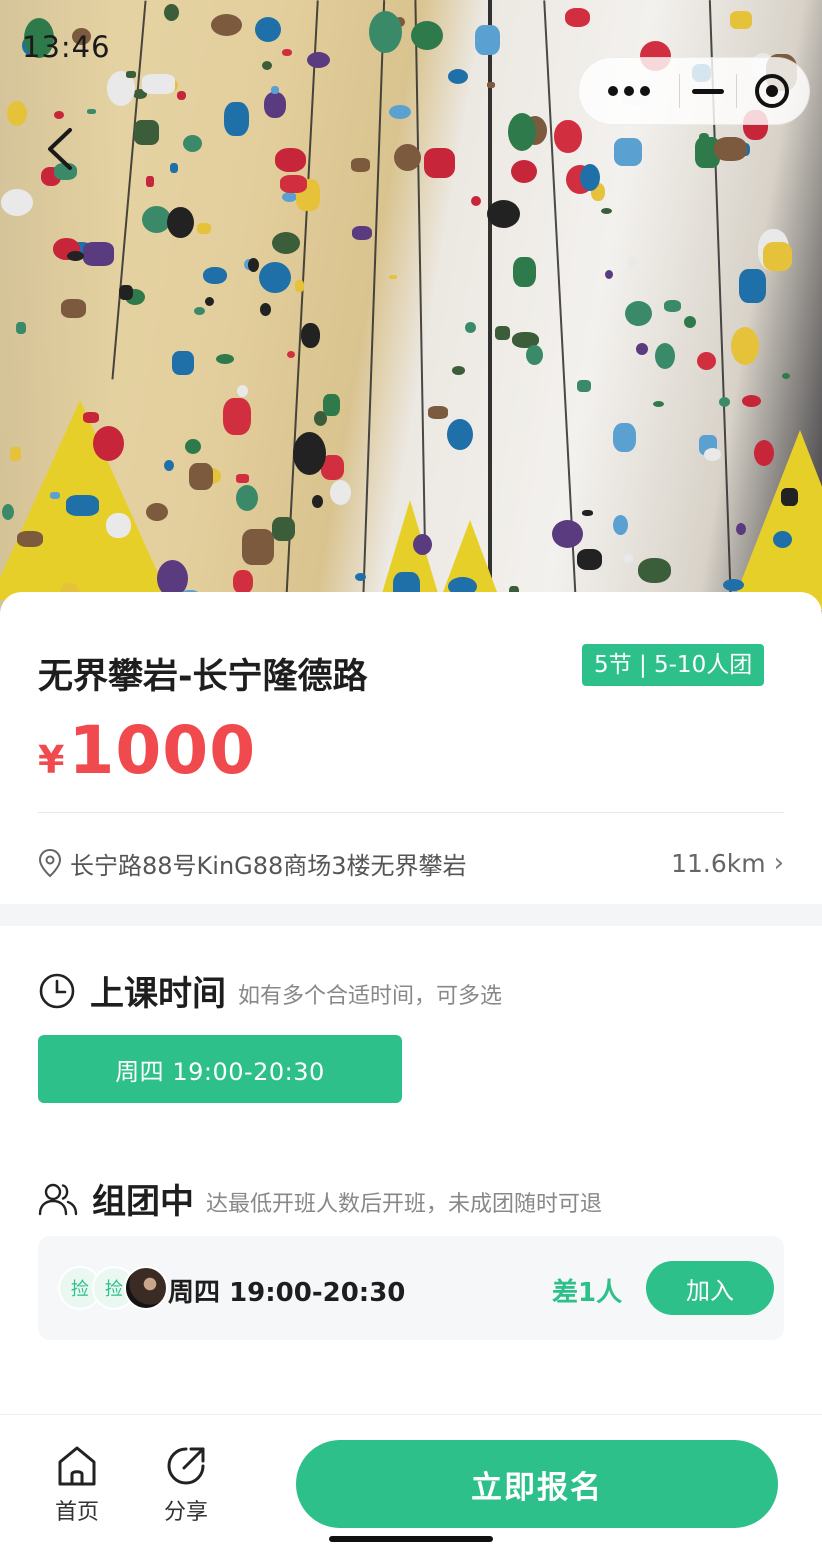 The width and height of the screenshot is (822, 1550). I want to click on price: ¥ 1000, so click(147, 750).